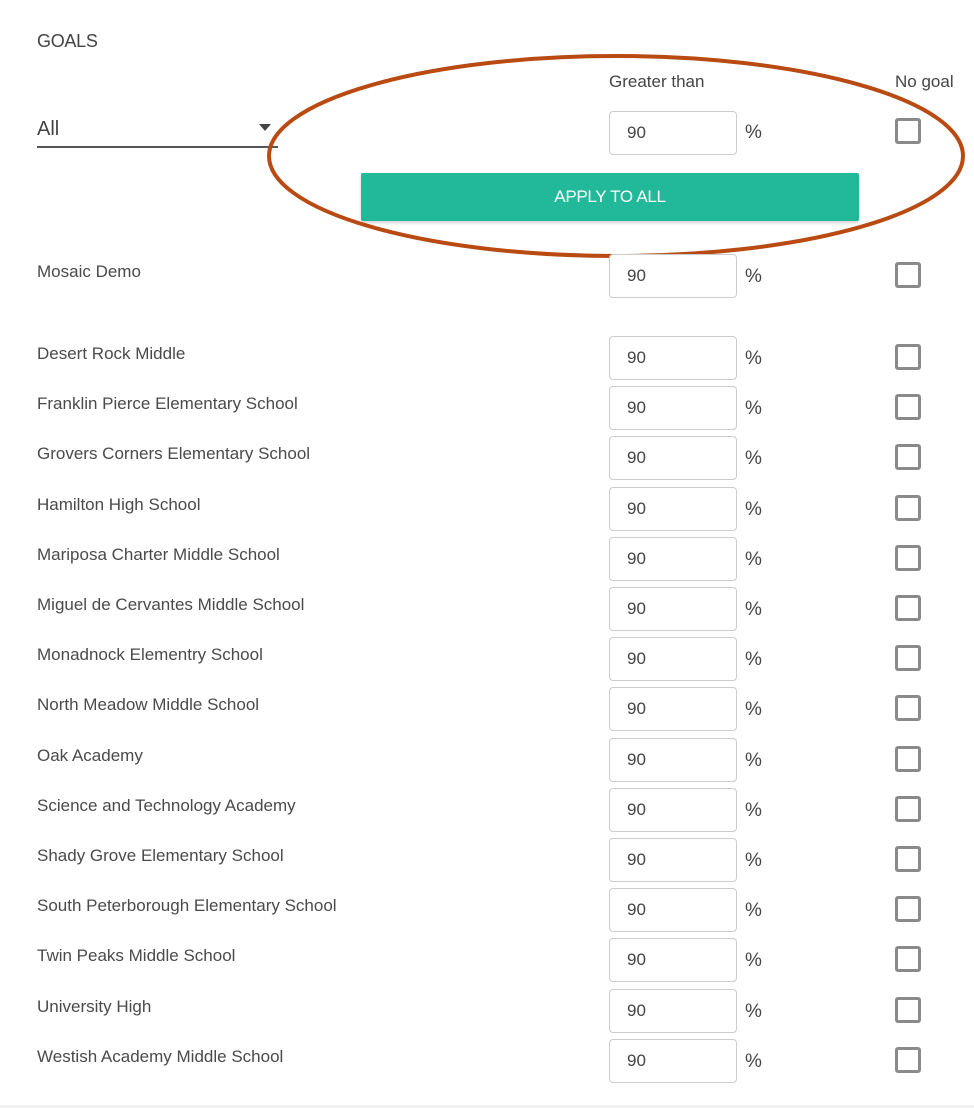 This screenshot has height=1108, width=974. Describe the element at coordinates (111, 353) in the screenshot. I see `school-name: Desert Rock Middle` at that location.